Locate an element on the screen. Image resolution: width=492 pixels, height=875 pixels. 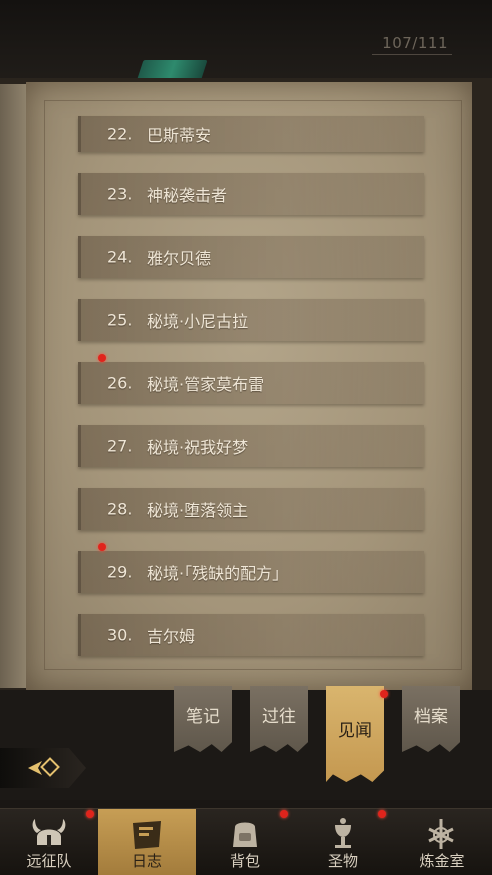
journal-book-icon is located at coordinates (147, 835).